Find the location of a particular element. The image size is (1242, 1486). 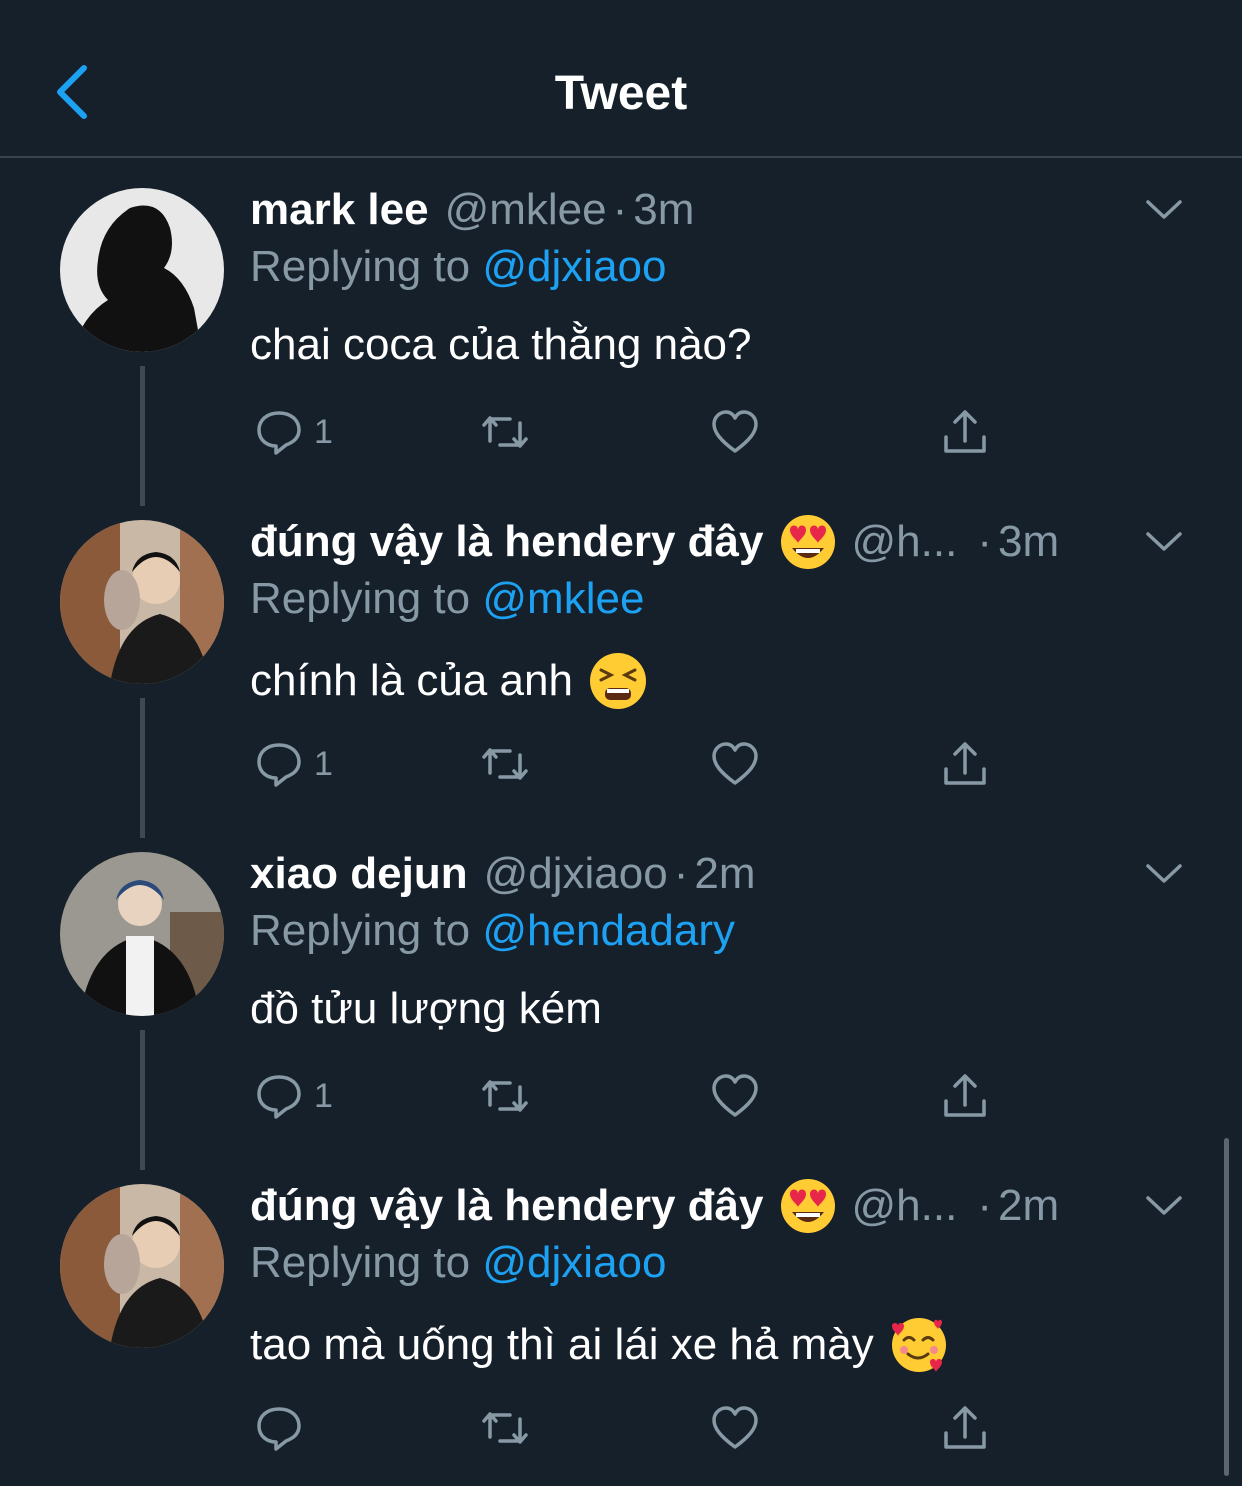

tweet-header: mark lee @mklee · 3m is located at coordinates (681, 210).